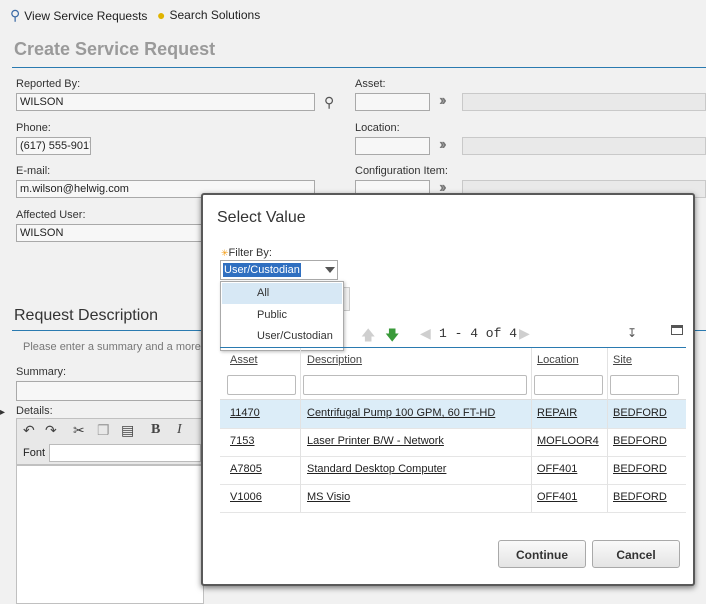 This screenshot has height=604, width=706. Describe the element at coordinates (41, 372) in the screenshot. I see `summary-label: Summary:` at that location.